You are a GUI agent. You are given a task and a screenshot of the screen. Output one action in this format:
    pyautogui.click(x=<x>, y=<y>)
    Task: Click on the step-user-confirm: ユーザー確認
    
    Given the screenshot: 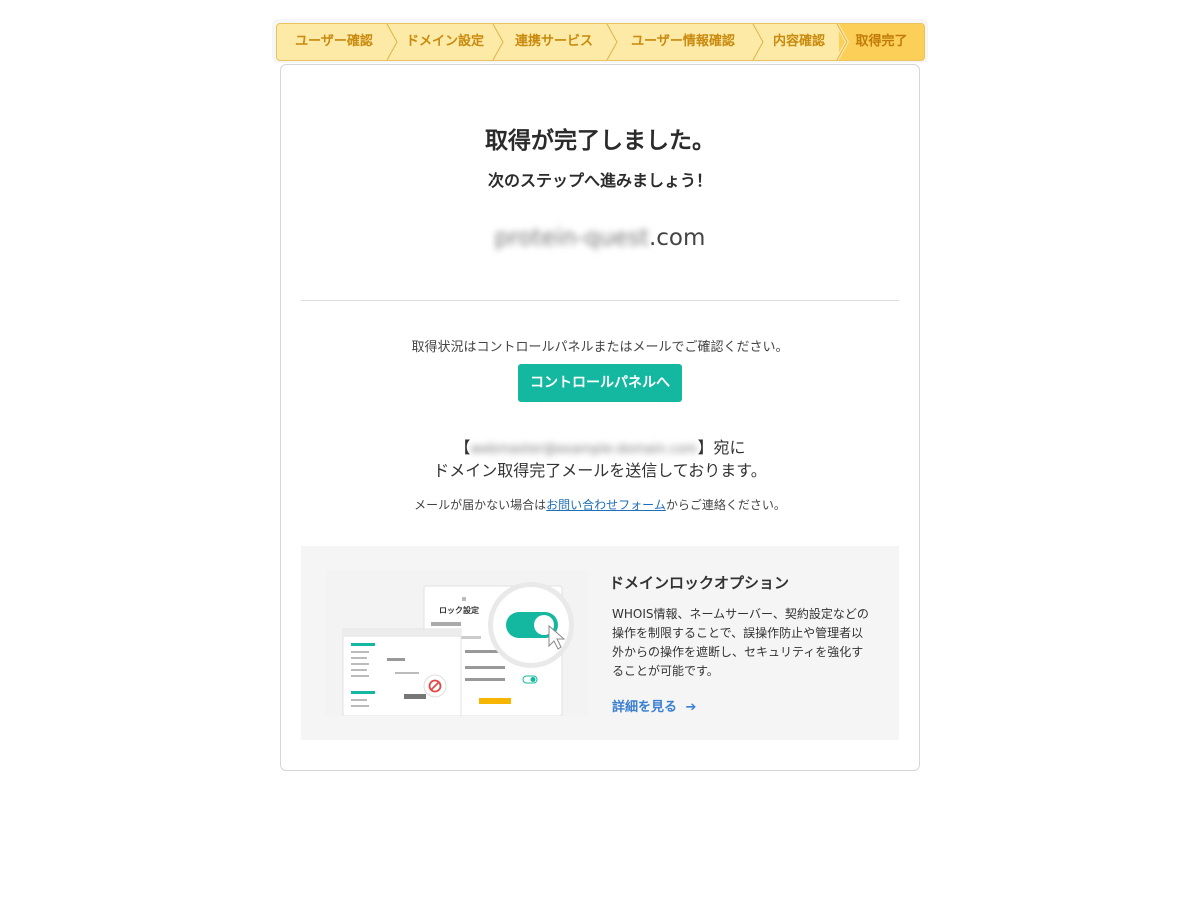 What is the action you would take?
    pyautogui.click(x=334, y=42)
    